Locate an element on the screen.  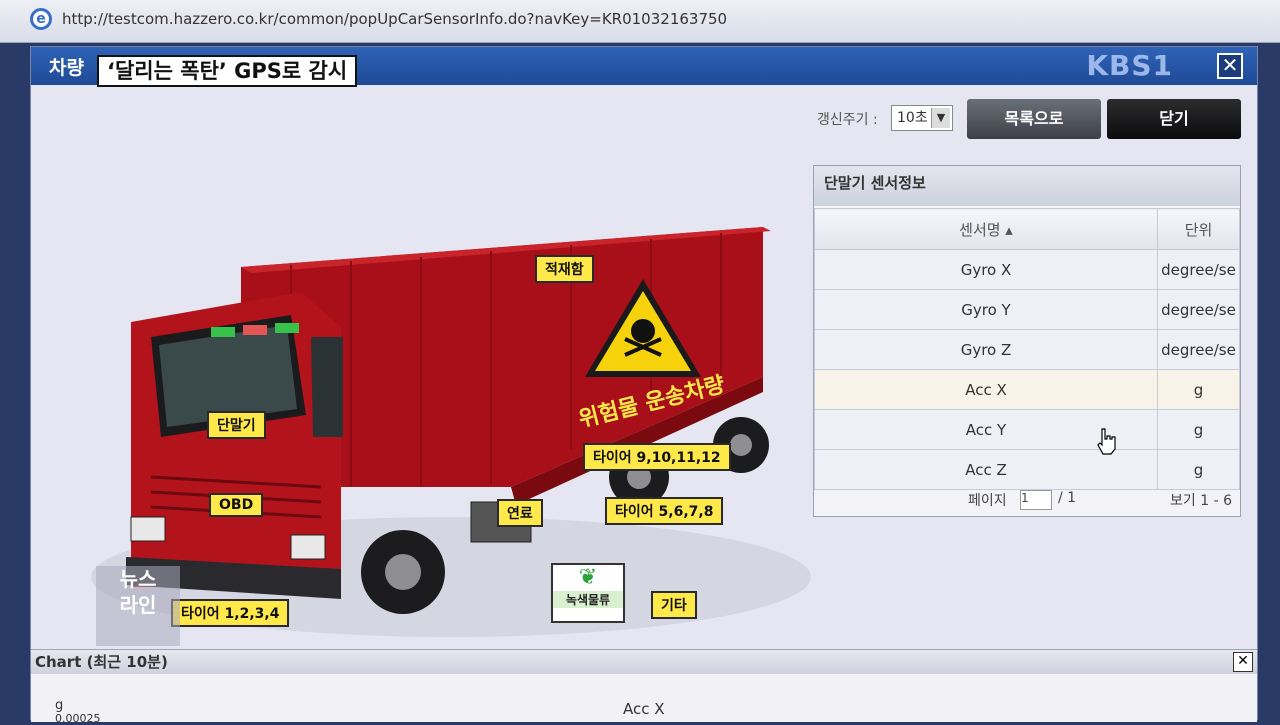
sprout-icon: ❦ is located at coordinates (588, 577).